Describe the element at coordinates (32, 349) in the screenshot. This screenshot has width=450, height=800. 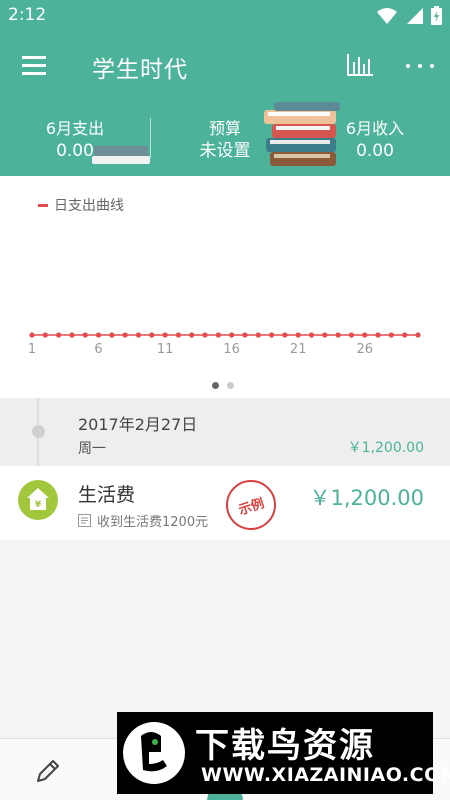
I see `x-tick-label: 1` at that location.